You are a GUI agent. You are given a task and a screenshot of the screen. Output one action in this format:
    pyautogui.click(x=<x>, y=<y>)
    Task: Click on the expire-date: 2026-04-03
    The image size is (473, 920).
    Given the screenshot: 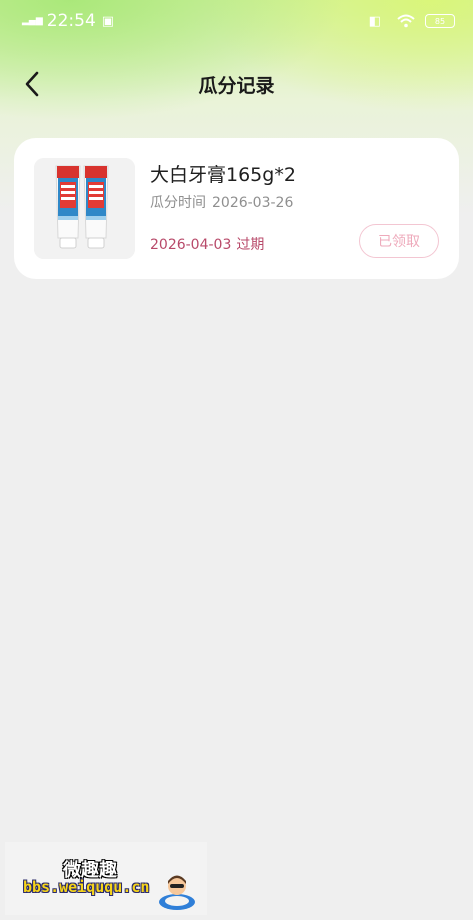 What is the action you would take?
    pyautogui.click(x=191, y=245)
    